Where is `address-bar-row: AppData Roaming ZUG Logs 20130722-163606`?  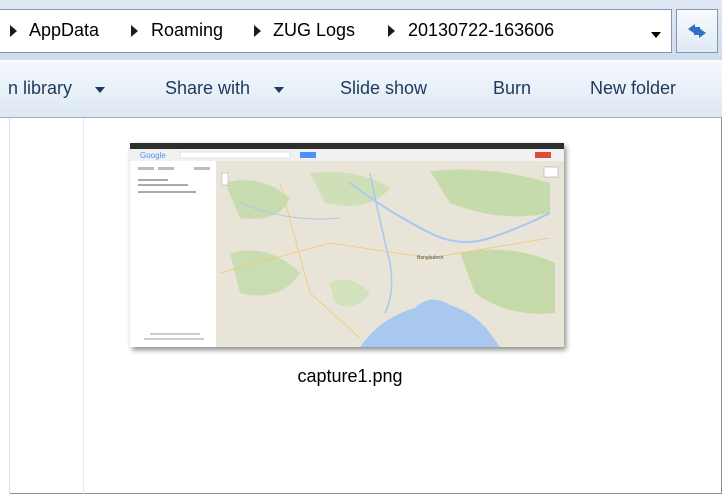
address-bar-row: AppData Roaming ZUG Logs 20130722-163606 is located at coordinates (361, 30).